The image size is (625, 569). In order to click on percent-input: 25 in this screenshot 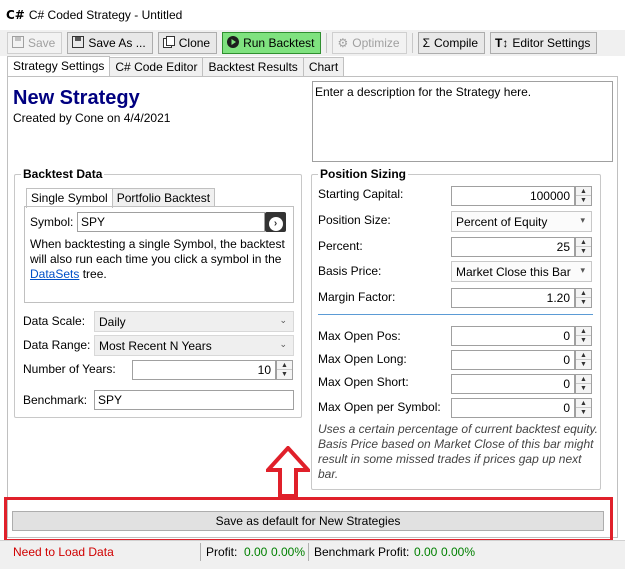, I will do `click(513, 247)`.